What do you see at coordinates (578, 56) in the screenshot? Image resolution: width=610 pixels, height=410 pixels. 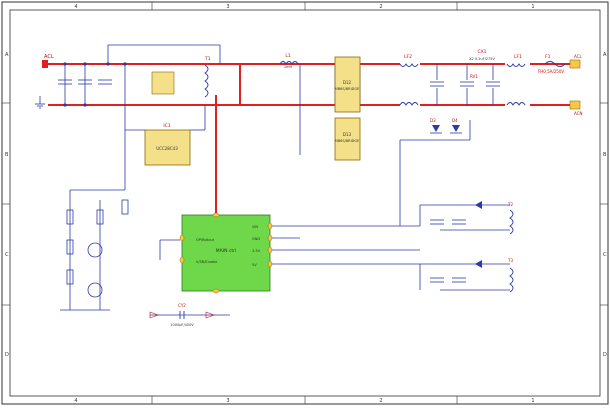 I see `ac-l-label: ACL` at bounding box center [578, 56].